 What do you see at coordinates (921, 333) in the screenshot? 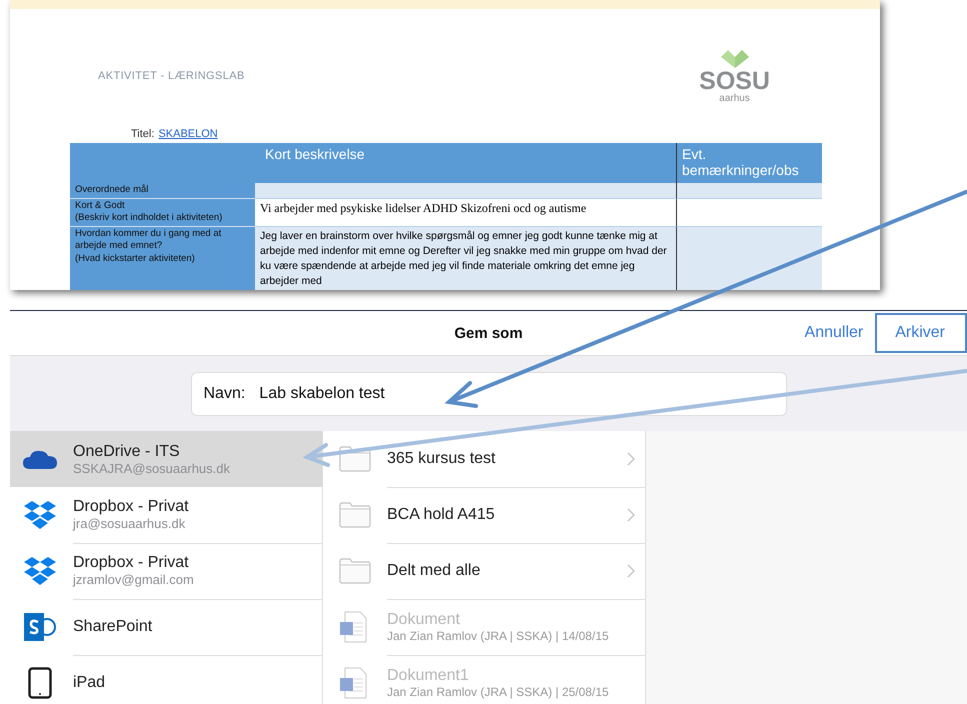
I see `save-button: Arkiver` at bounding box center [921, 333].